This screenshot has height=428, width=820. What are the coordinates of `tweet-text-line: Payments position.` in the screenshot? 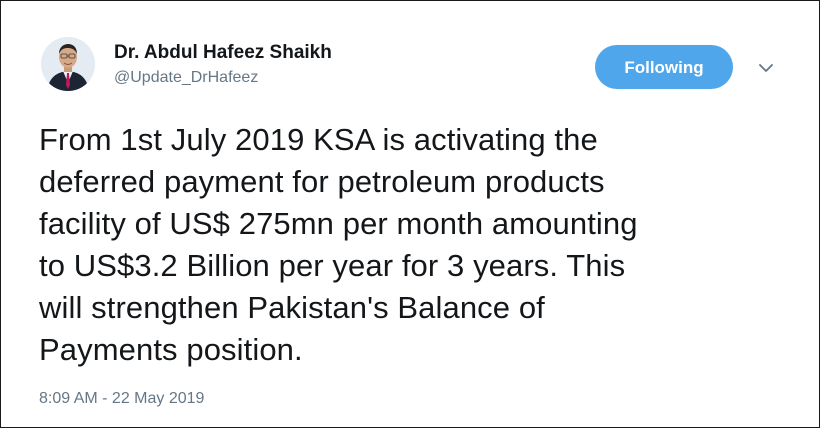 It's located at (171, 349).